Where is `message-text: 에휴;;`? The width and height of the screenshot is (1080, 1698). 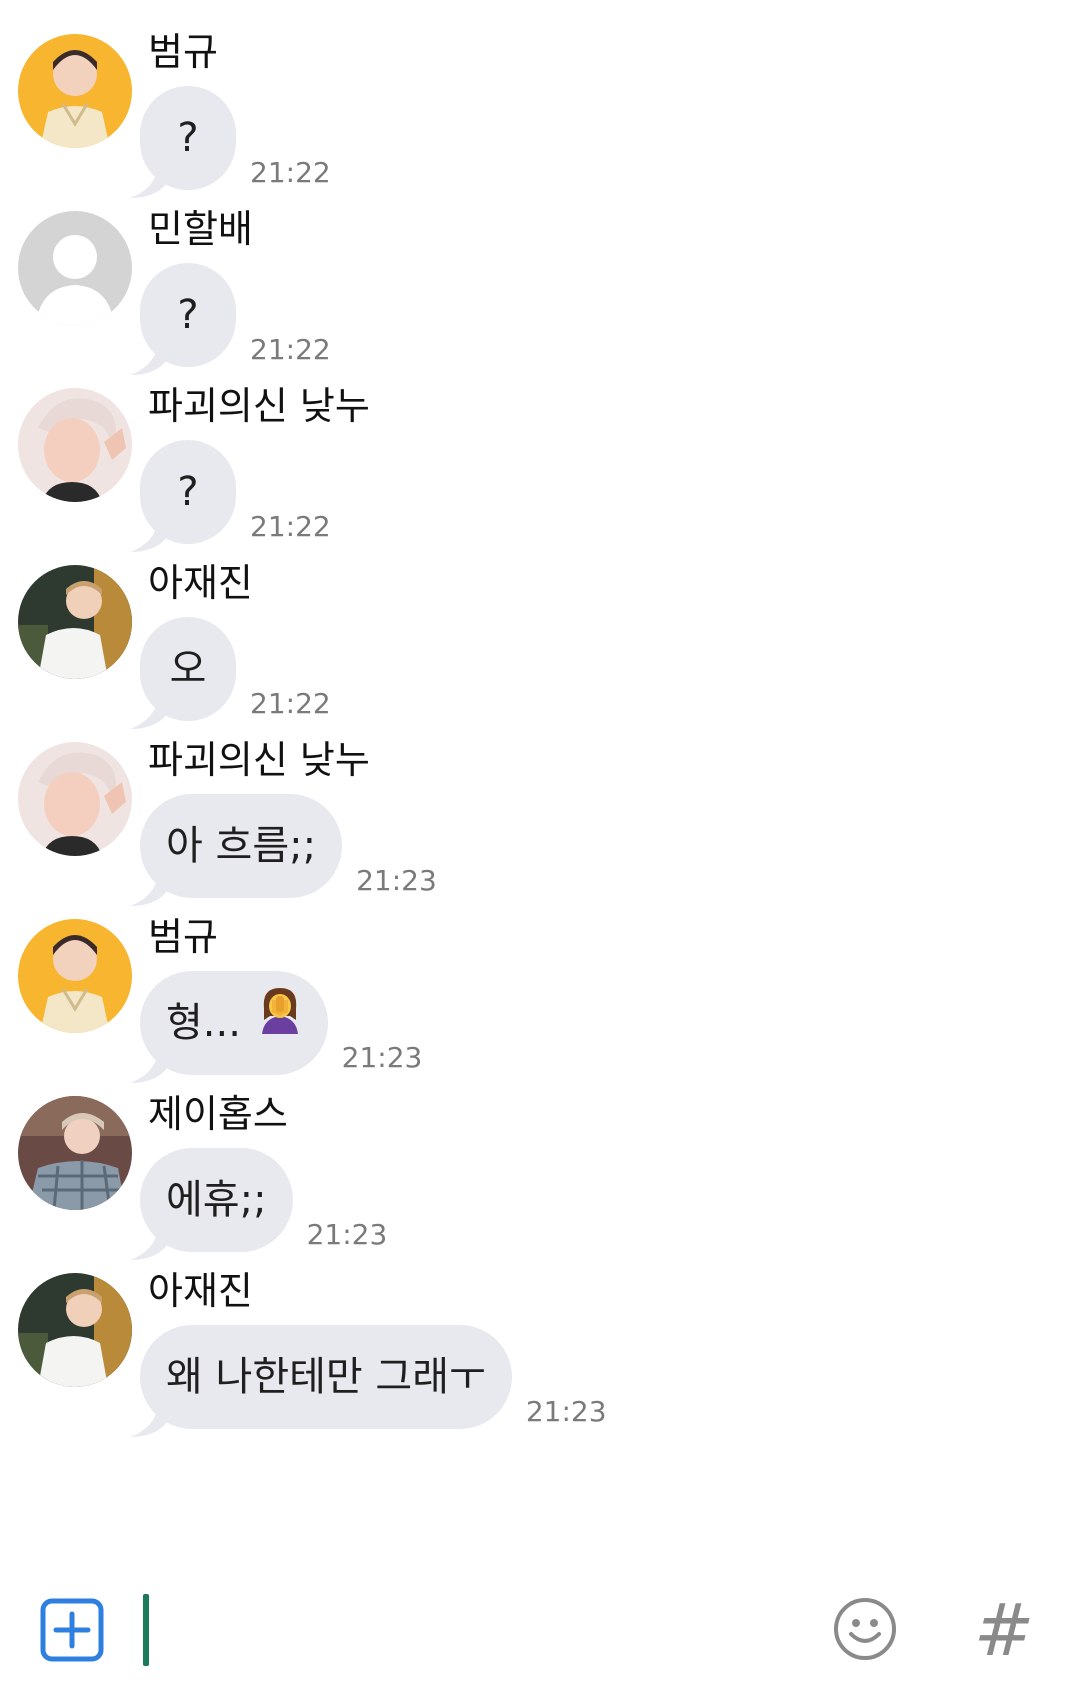 message-text: 에휴;; is located at coordinates (216, 1200).